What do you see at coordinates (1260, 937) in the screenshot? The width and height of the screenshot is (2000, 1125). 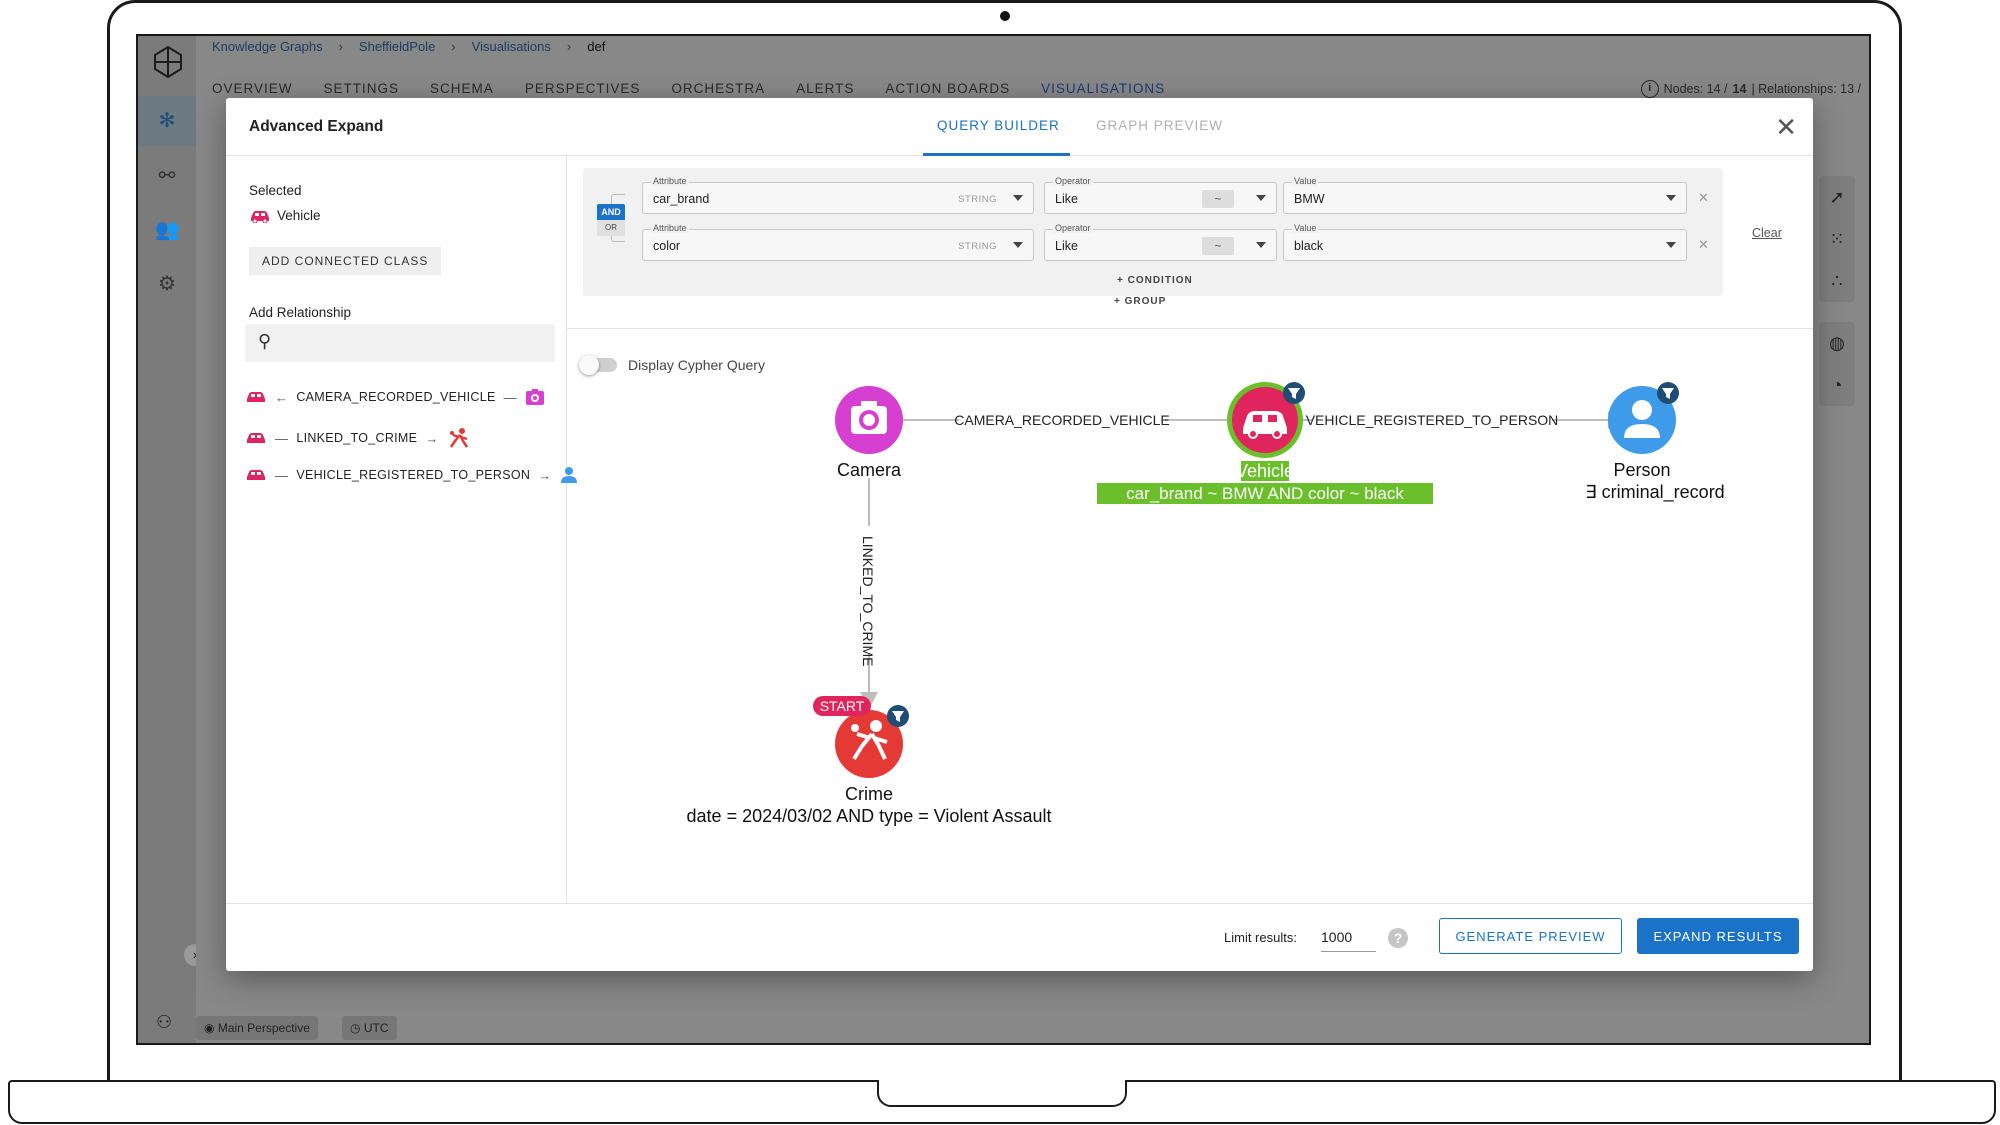 I see `limit-label: Limit results:` at bounding box center [1260, 937].